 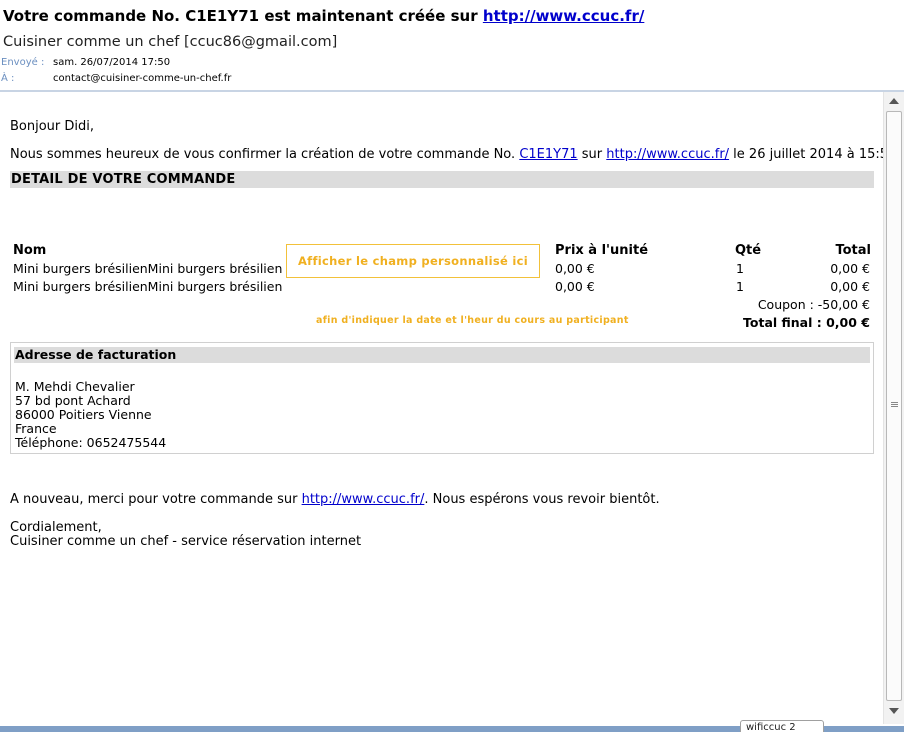 What do you see at coordinates (850, 286) in the screenshot?
I see `row-2-total: 0,00 €` at bounding box center [850, 286].